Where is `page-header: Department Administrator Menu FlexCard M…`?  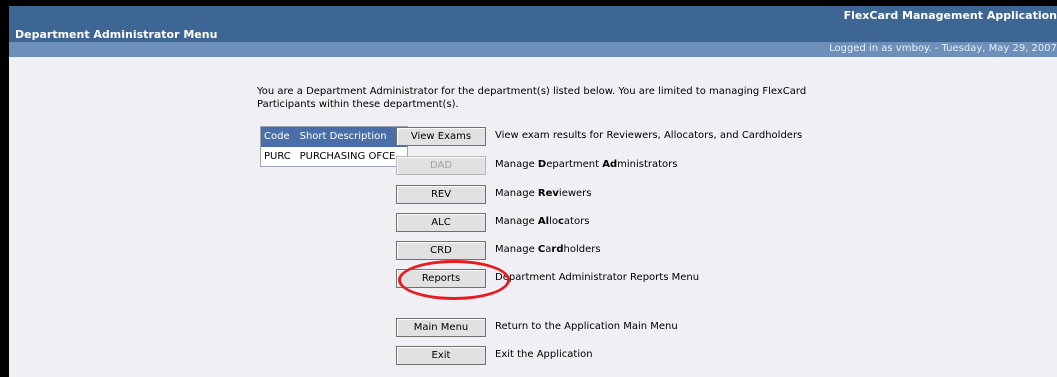 page-header: Department Administrator Menu FlexCard M… is located at coordinates (533, 24).